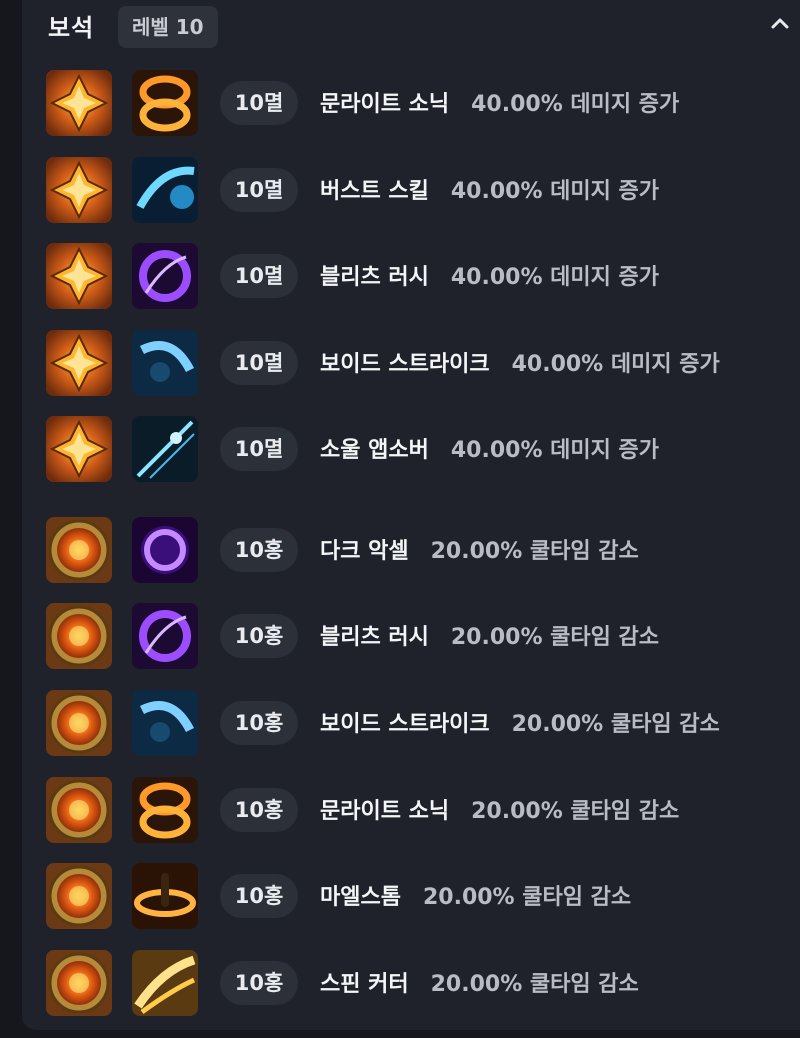 The image size is (800, 1038). I want to click on gem-description: 스핀 커터 20.00% 쿨타임 감소, so click(479, 982).